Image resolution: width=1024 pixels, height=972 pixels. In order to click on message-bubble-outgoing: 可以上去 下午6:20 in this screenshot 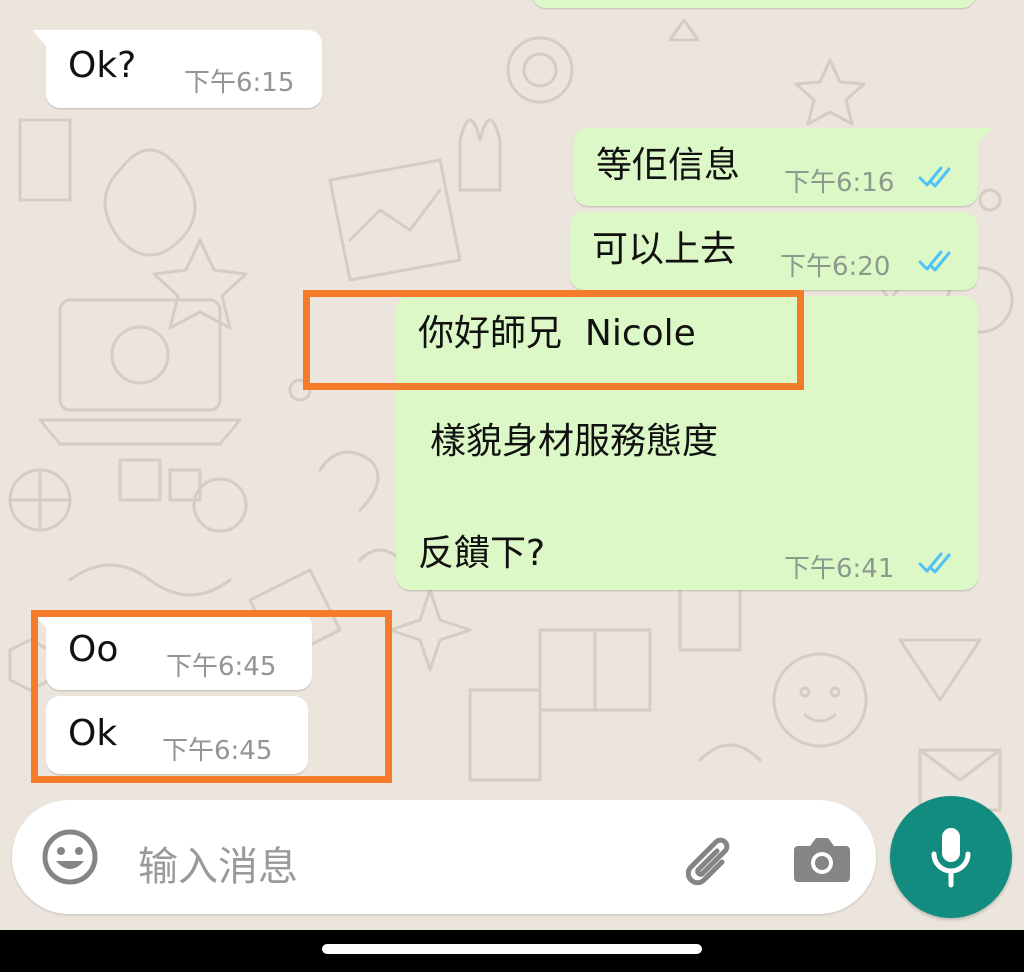, I will do `click(774, 251)`.